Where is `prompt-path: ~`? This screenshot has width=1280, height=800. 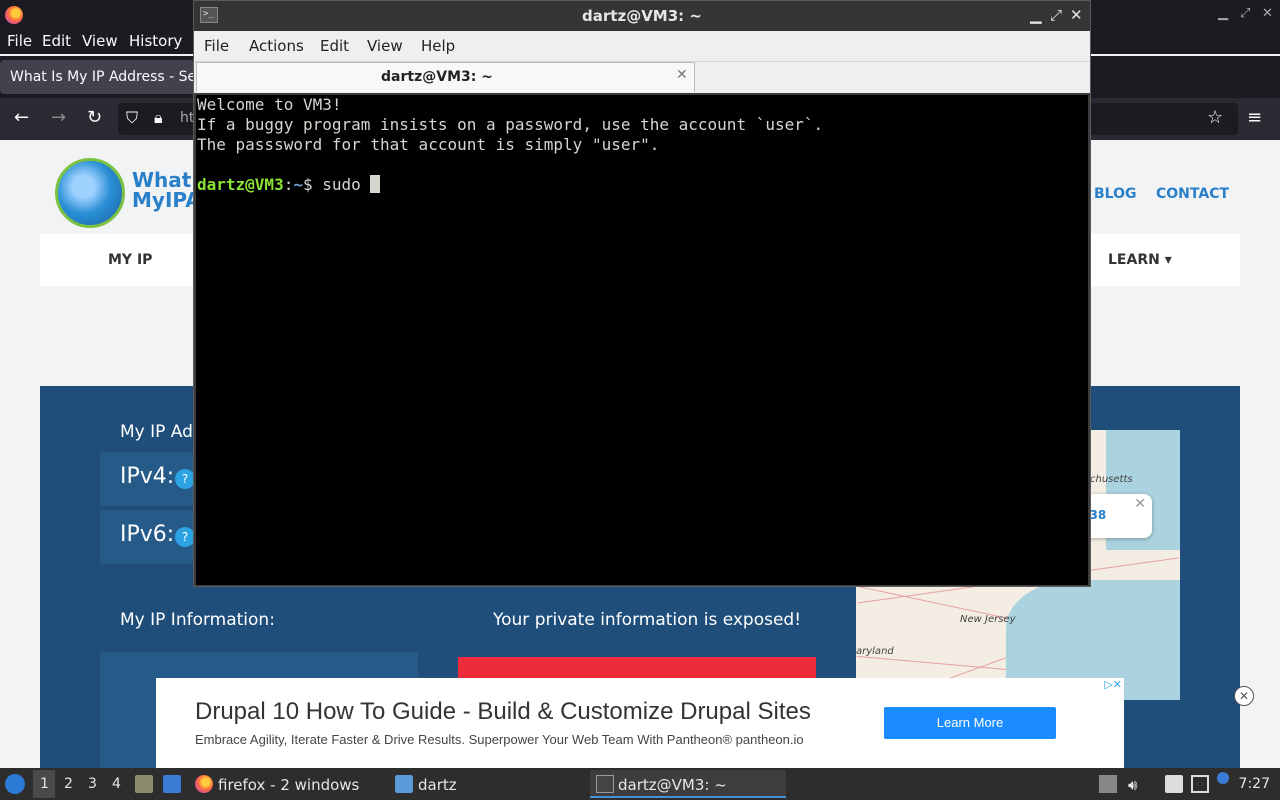
prompt-path: ~ is located at coordinates (298, 184).